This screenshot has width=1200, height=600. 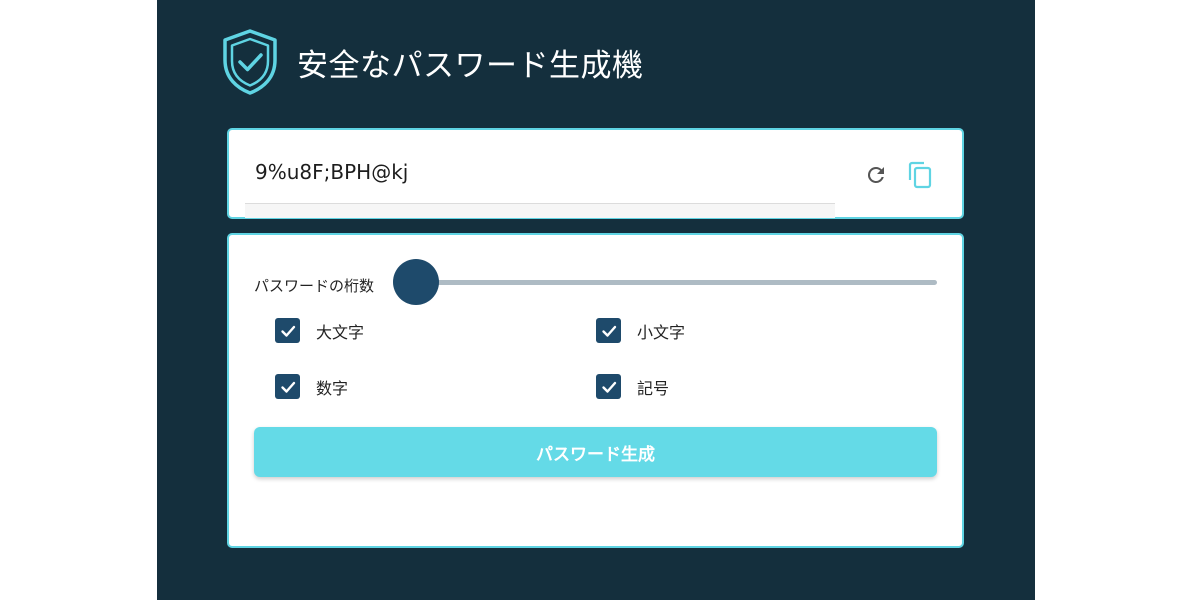 I want to click on refresh-button, so click(x=876, y=175).